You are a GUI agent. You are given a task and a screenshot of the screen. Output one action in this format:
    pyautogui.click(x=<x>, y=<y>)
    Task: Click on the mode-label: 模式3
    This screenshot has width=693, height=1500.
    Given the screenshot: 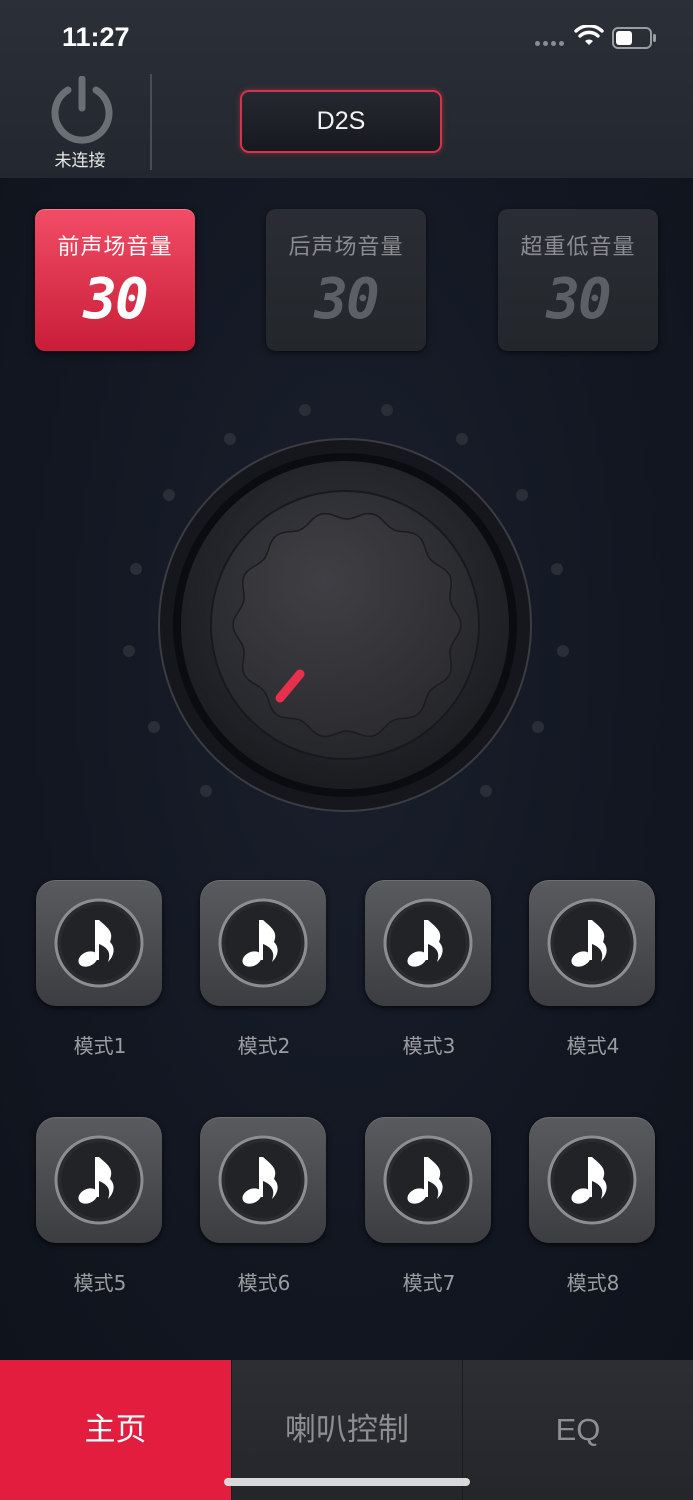 What is the action you would take?
    pyautogui.click(x=429, y=1046)
    